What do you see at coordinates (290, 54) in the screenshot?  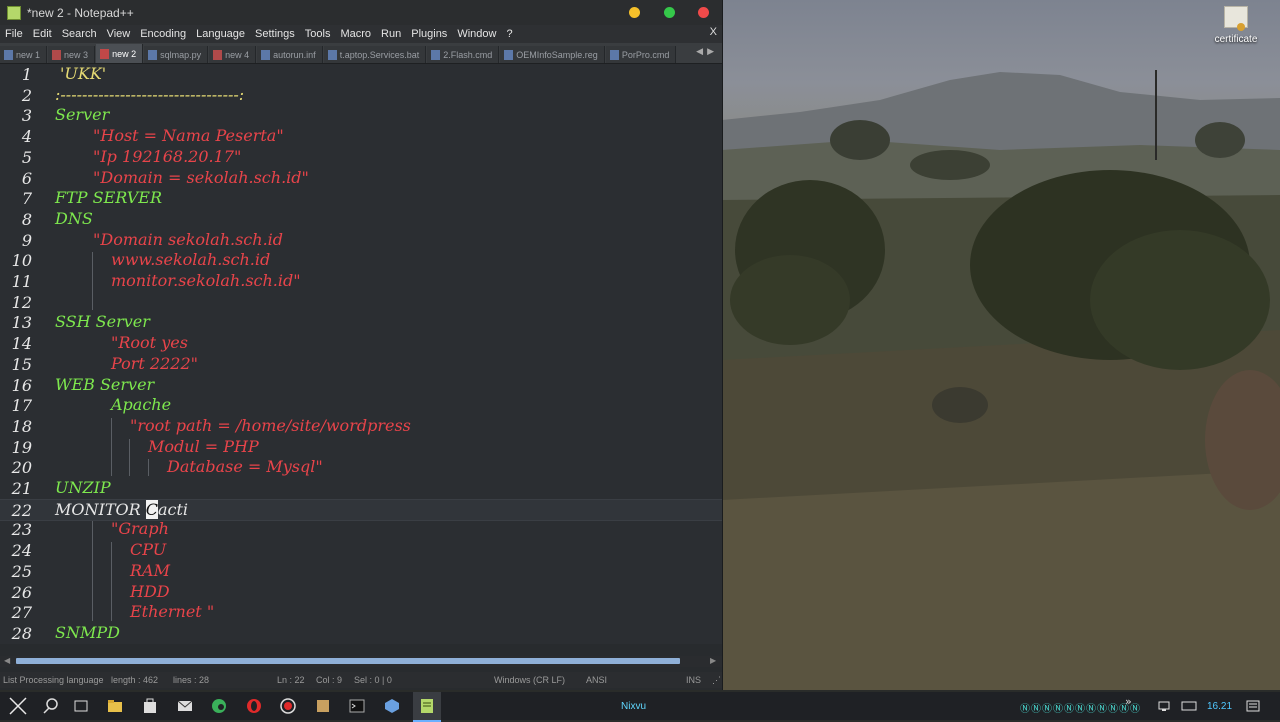 I see `tab-autorun-inf: autorun.inf` at bounding box center [290, 54].